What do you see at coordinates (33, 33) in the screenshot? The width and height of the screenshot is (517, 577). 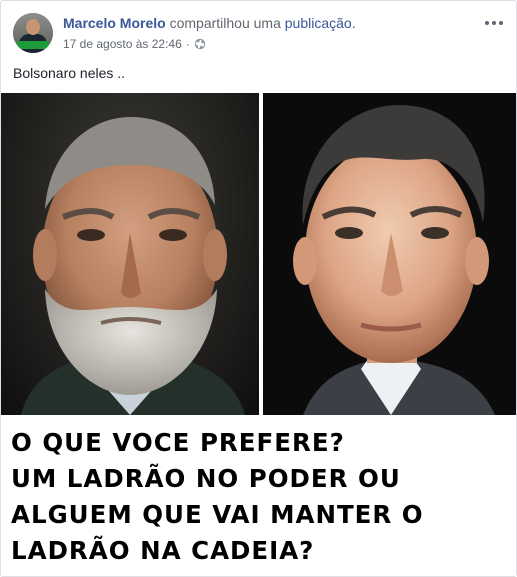 I see `author-avatar` at bounding box center [33, 33].